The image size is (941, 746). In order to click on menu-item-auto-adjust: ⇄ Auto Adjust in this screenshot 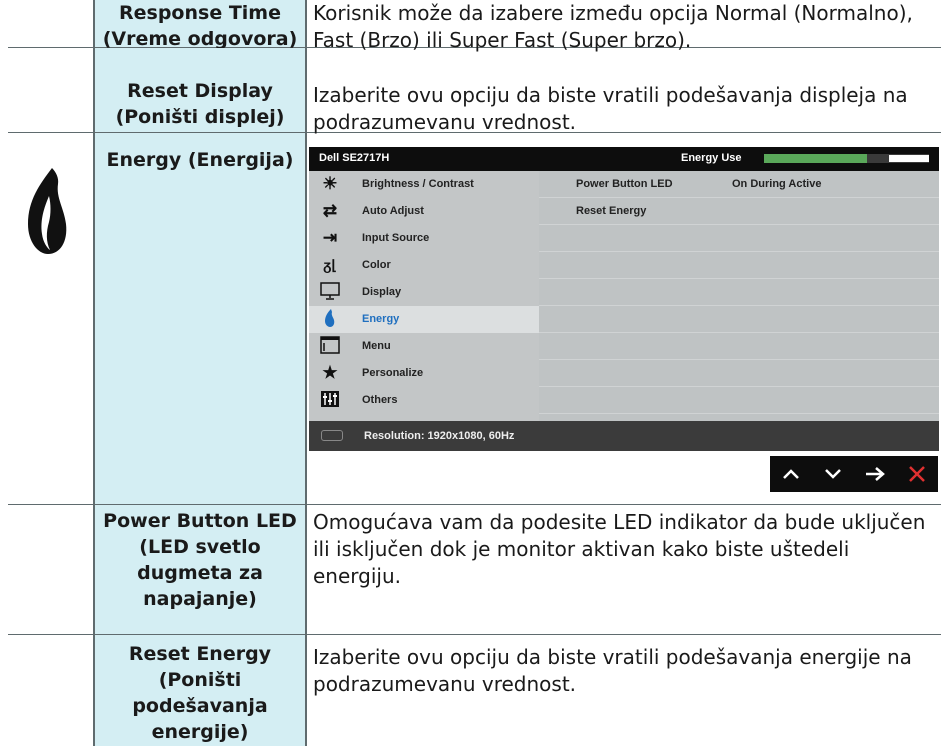, I will do `click(424, 211)`.